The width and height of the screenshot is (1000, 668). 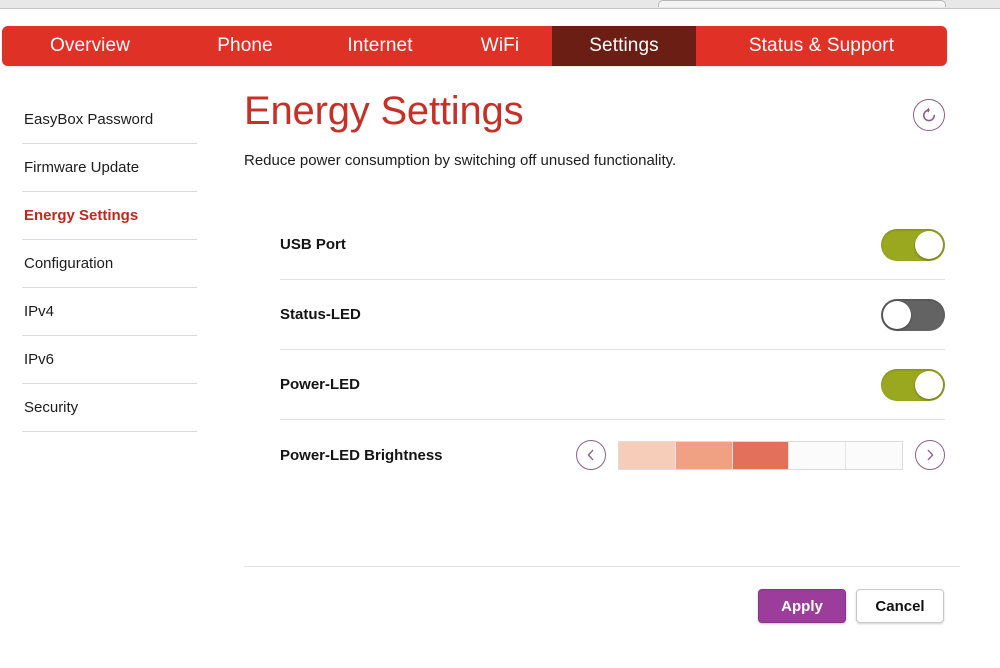 I want to click on chevron-right-icon, so click(x=930, y=455).